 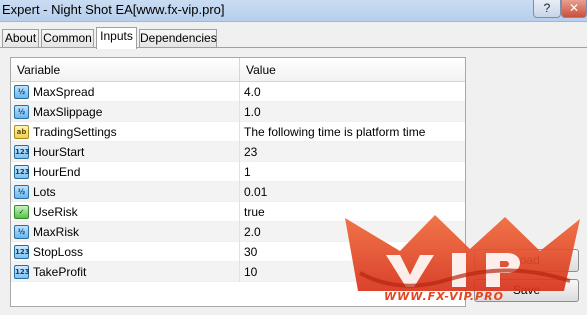 What do you see at coordinates (59, 152) in the screenshot?
I see `variable-name: HourStart` at bounding box center [59, 152].